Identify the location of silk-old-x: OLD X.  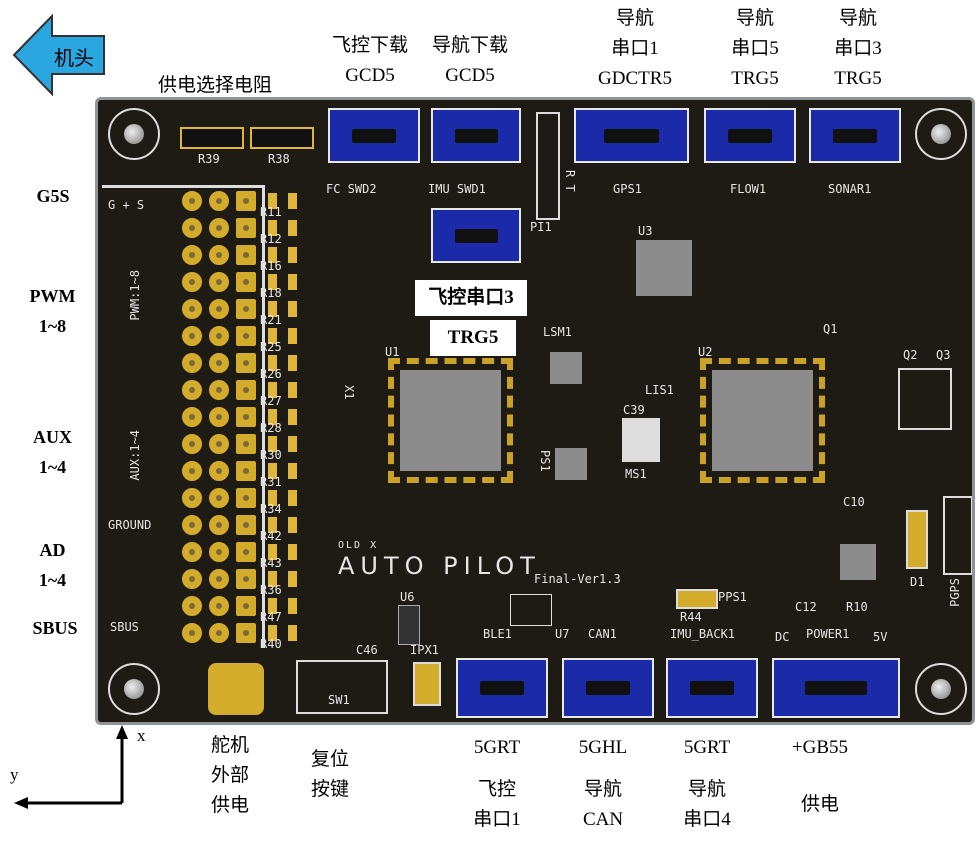
(358, 545).